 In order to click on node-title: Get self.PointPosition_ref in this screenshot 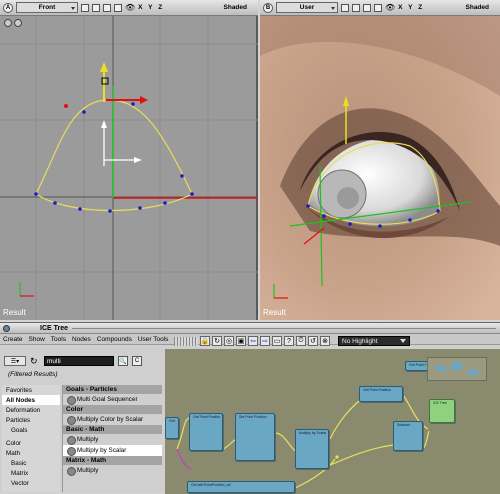, I will do `click(211, 485)`.